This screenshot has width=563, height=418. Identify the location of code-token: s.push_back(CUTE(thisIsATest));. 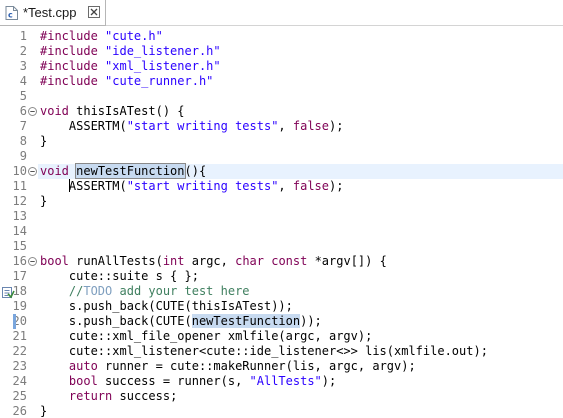
(166, 306).